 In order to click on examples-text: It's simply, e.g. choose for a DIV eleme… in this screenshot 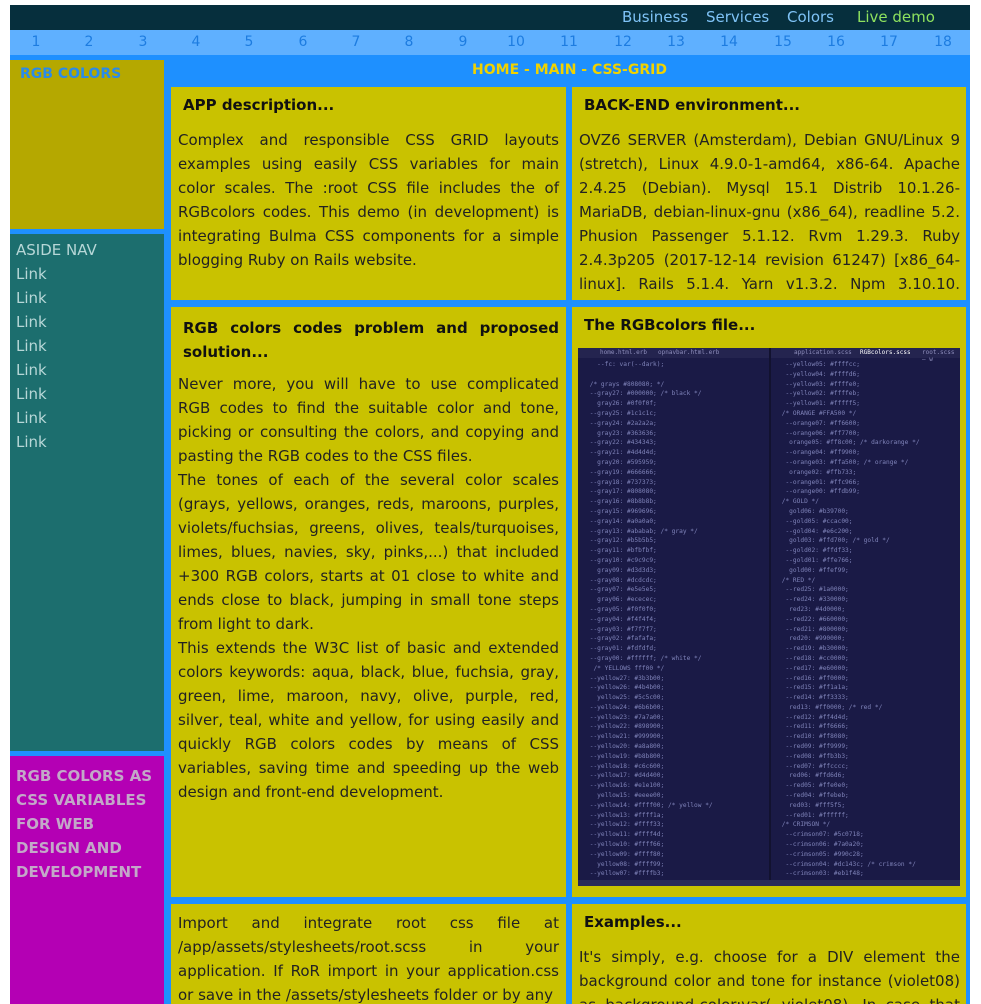, I will do `click(769, 976)`.